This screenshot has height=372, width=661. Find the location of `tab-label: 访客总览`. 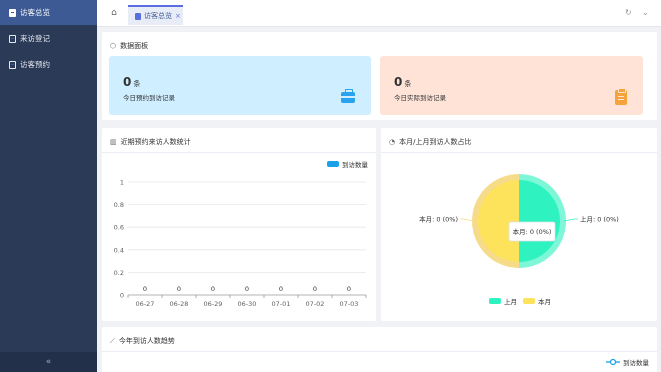

tab-label: 访客总览 is located at coordinates (158, 16).